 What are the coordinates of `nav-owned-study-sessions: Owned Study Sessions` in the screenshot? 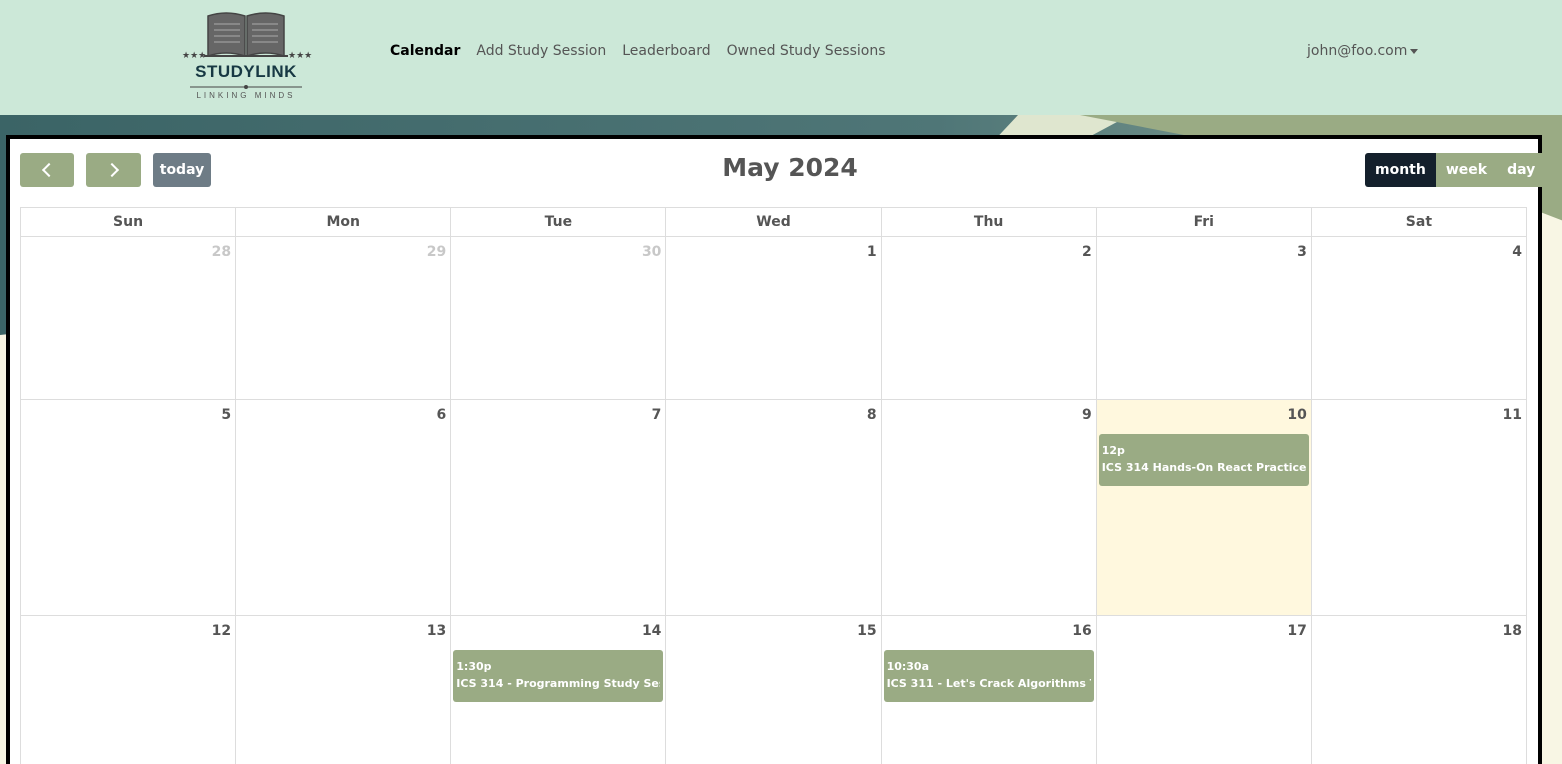 It's located at (806, 51).